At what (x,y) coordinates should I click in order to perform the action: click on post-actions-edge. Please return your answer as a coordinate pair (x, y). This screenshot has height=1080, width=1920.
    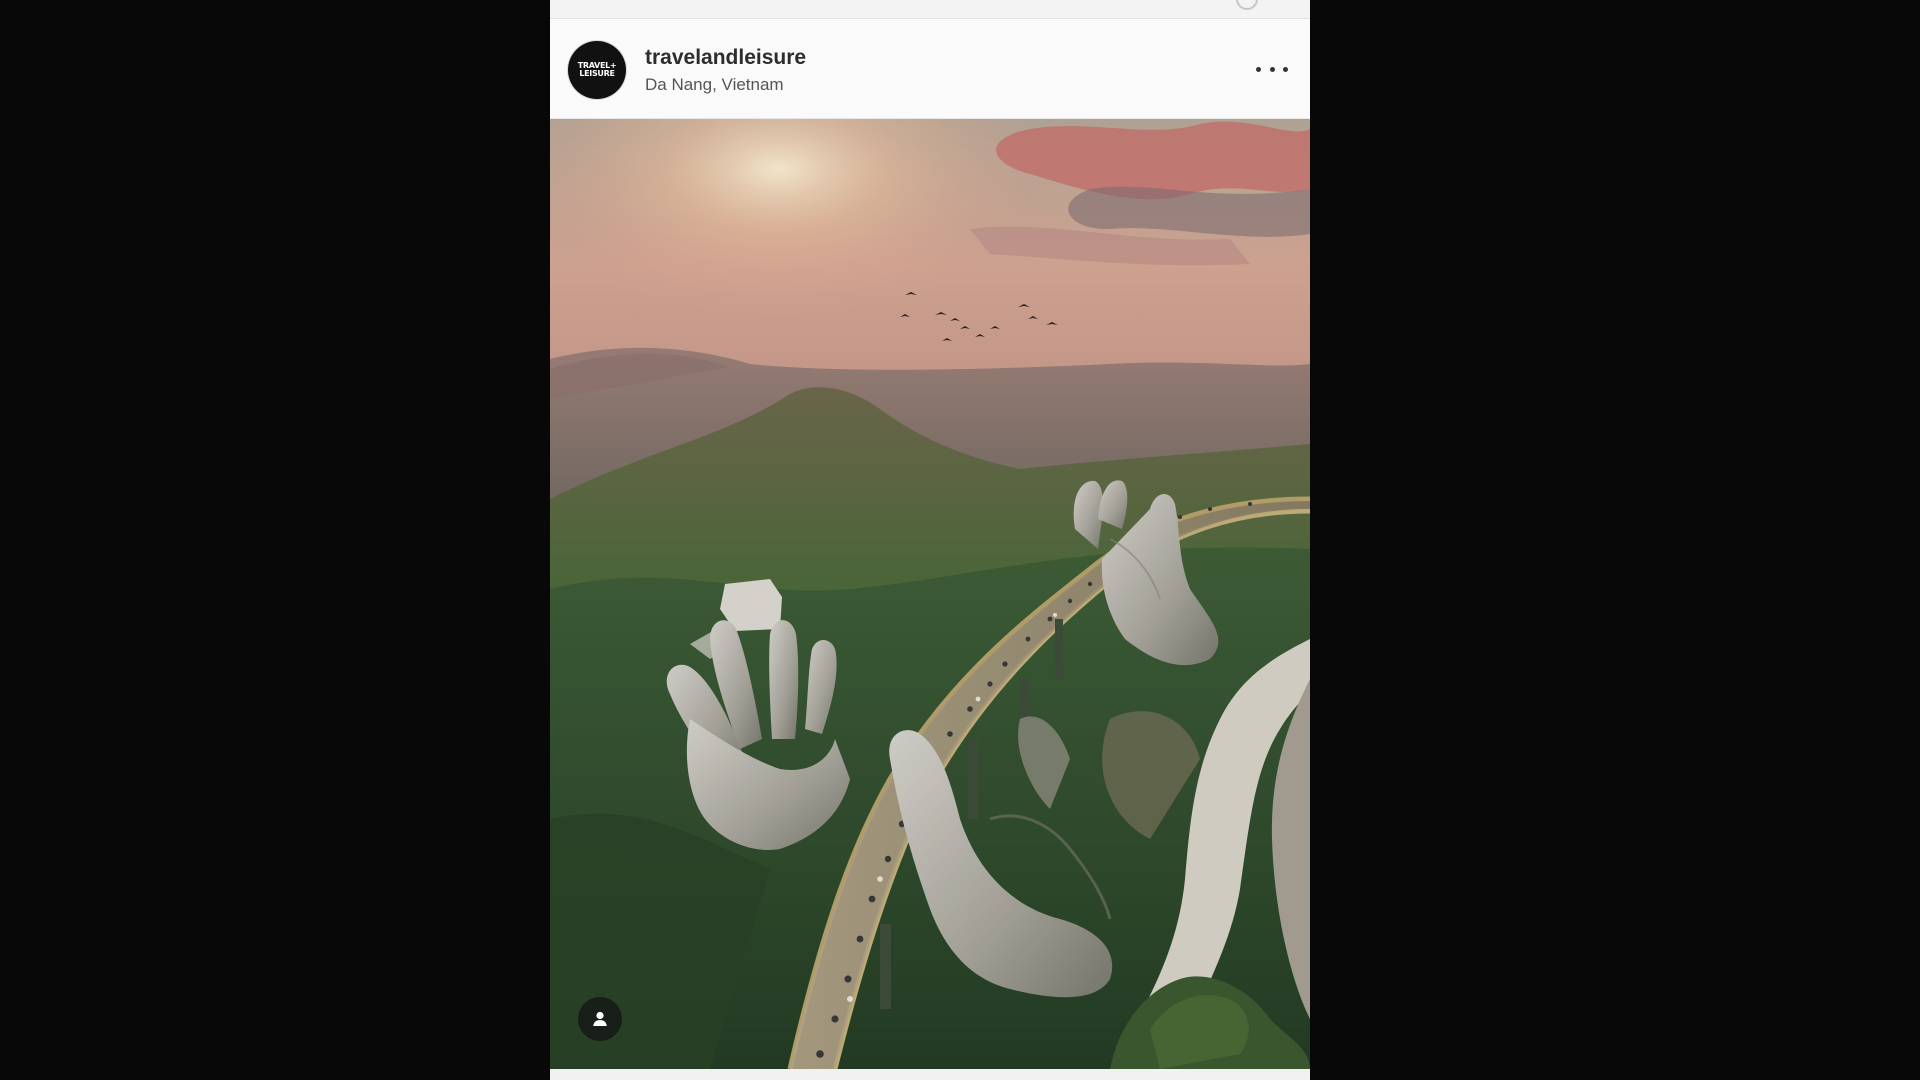
    Looking at the image, I should click on (930, 1074).